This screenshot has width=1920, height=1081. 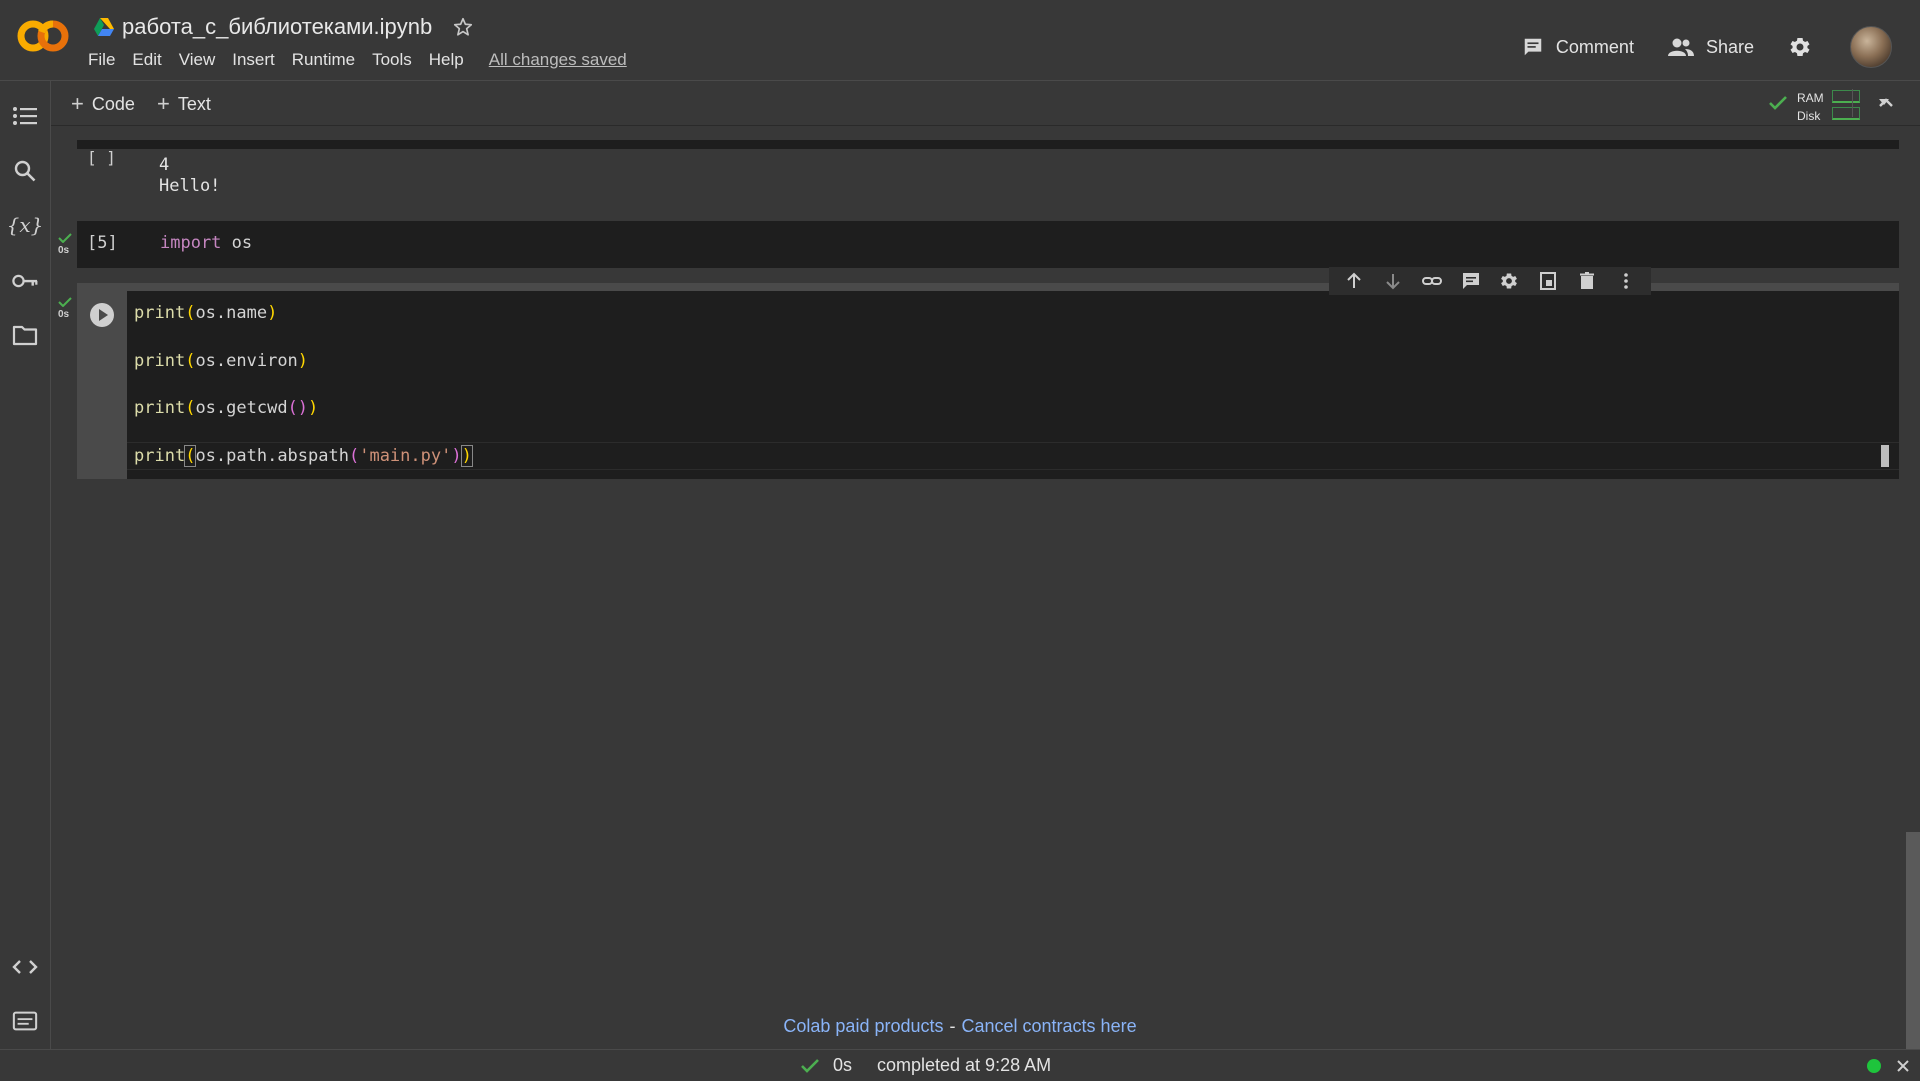 What do you see at coordinates (25, 281) in the screenshot?
I see `secrets-icon` at bounding box center [25, 281].